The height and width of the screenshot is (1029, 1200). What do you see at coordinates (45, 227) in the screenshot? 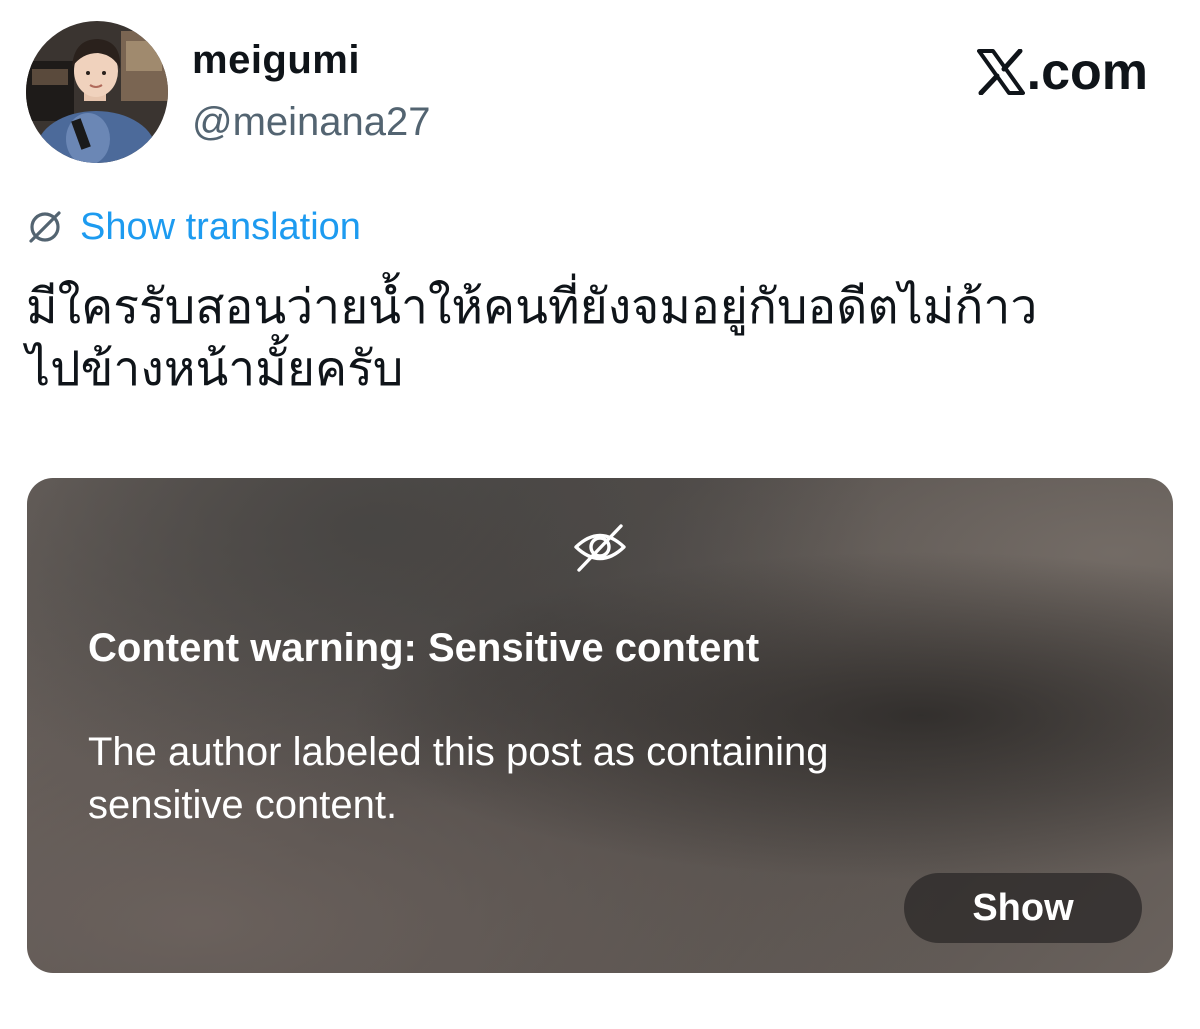
I see `globe-slash-icon` at bounding box center [45, 227].